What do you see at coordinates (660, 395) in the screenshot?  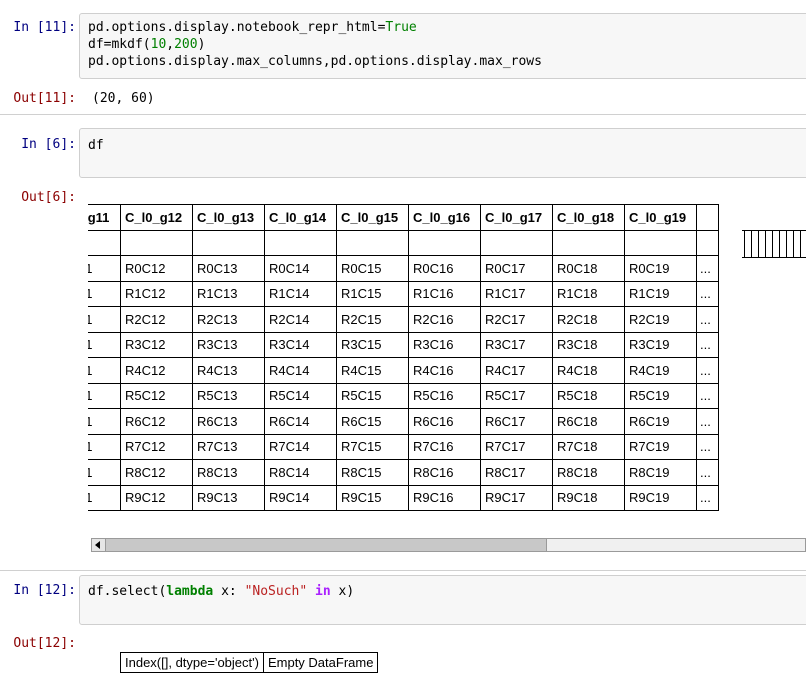 I see `table-cell: R5C19` at bounding box center [660, 395].